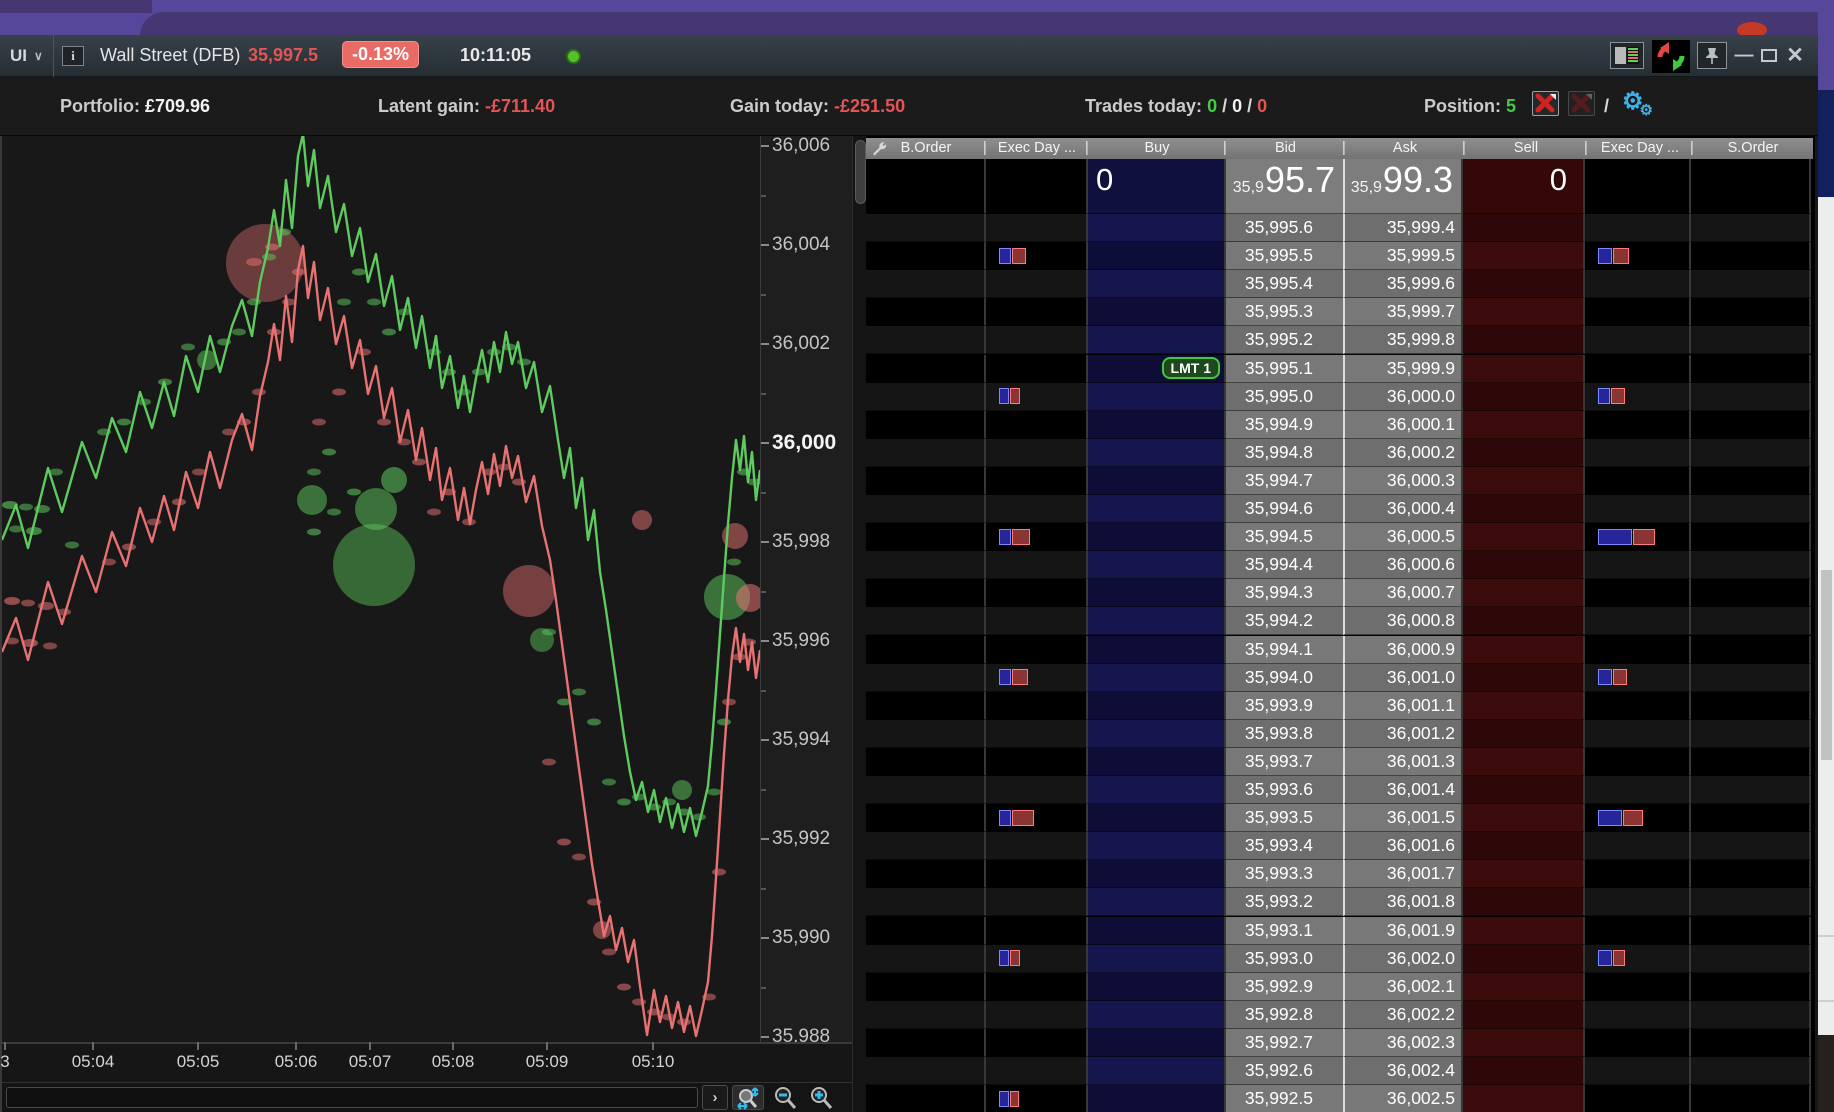 The height and width of the screenshot is (1112, 1834). Describe the element at coordinates (1403, 733) in the screenshot. I see `cell-ask-price: 36,001.2` at that location.